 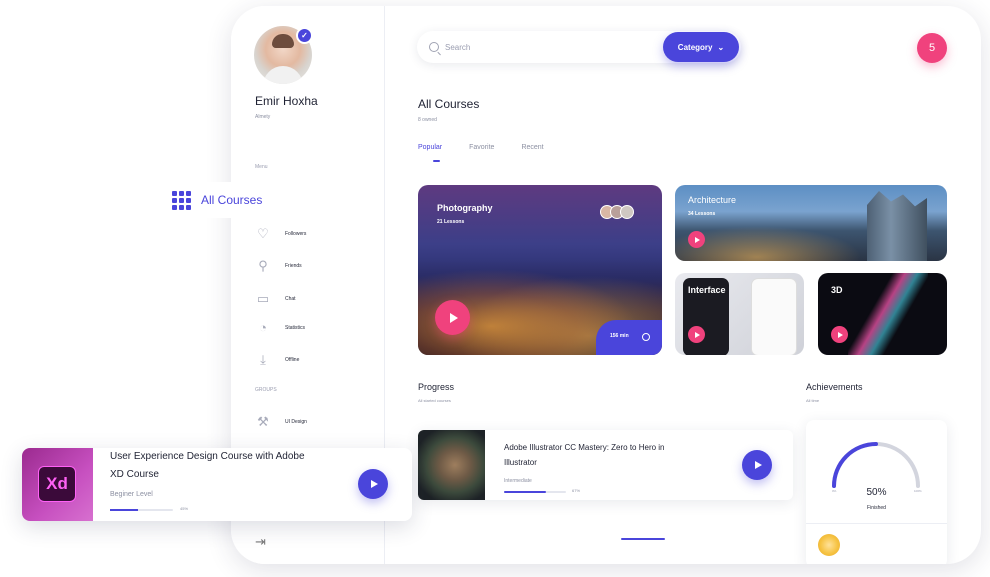 I want to click on course-card-3d: 3D, so click(x=882, y=314).